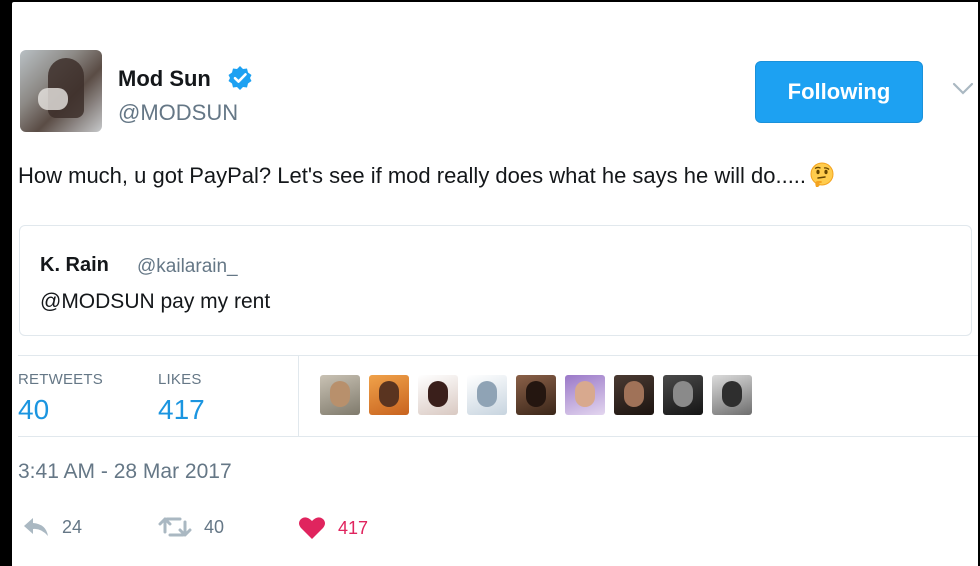 The height and width of the screenshot is (566, 980). Describe the element at coordinates (180, 379) in the screenshot. I see `likes-label: LIKES` at that location.